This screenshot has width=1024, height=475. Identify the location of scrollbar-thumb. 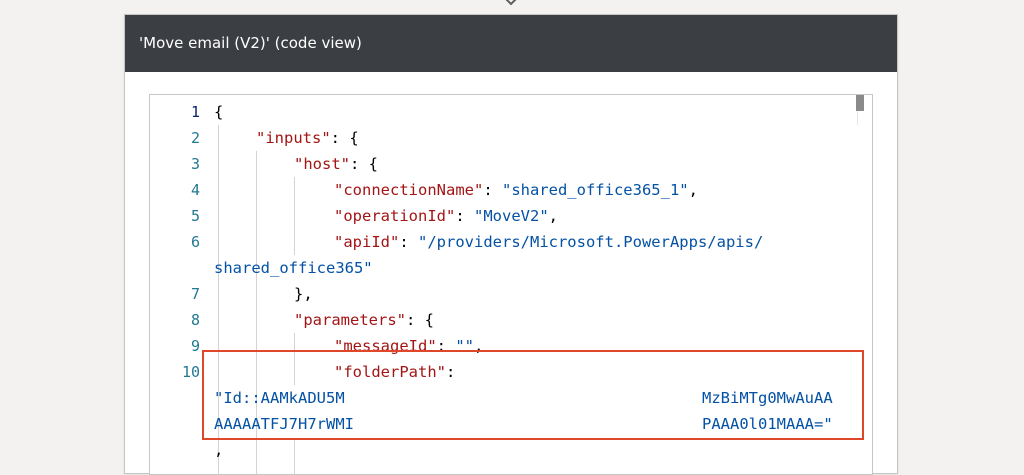
(860, 103).